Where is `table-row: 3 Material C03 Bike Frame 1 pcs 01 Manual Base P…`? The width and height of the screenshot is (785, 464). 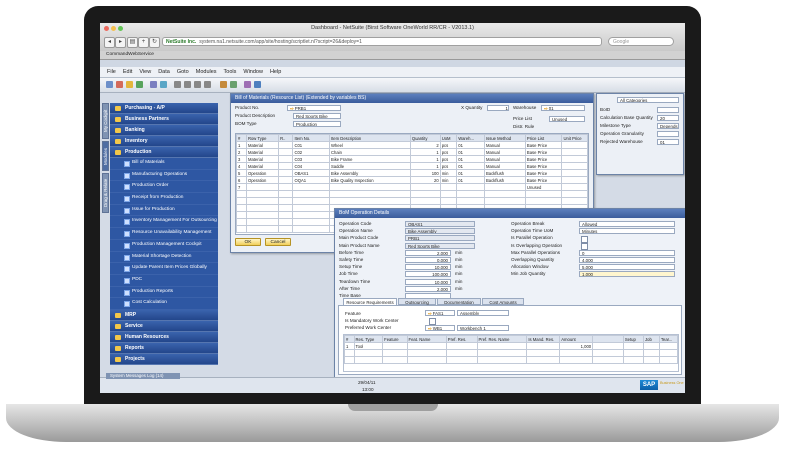 table-row: 3 Material C03 Bike Frame 1 pcs 01 Manual Base P… is located at coordinates (412, 159).